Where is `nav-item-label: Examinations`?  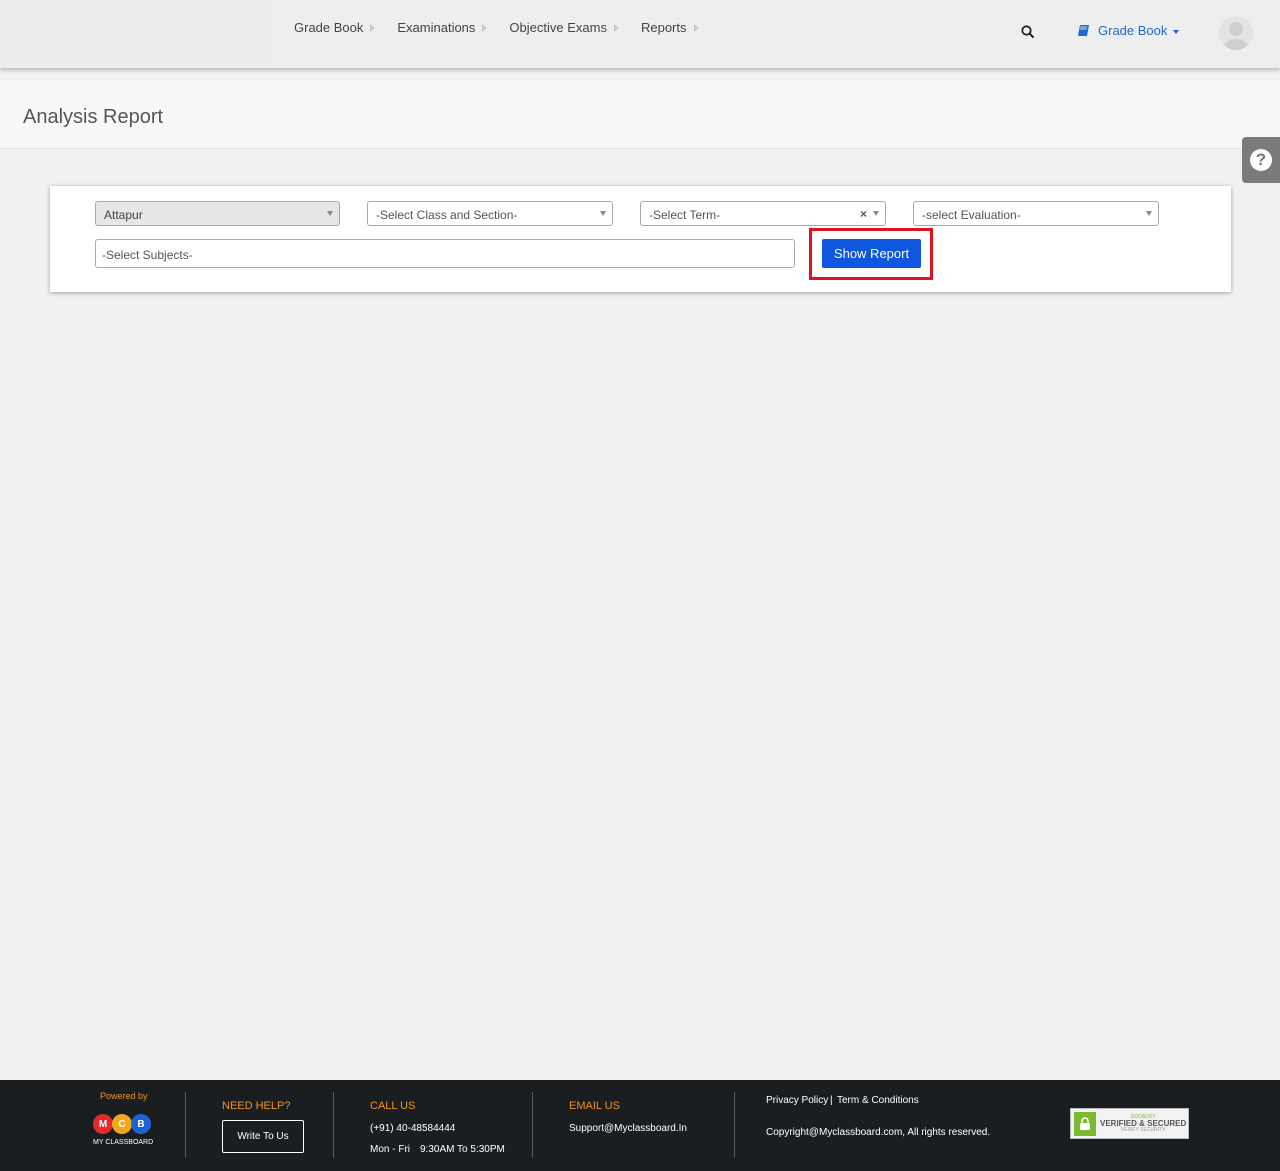
nav-item-label: Examinations is located at coordinates (436, 27).